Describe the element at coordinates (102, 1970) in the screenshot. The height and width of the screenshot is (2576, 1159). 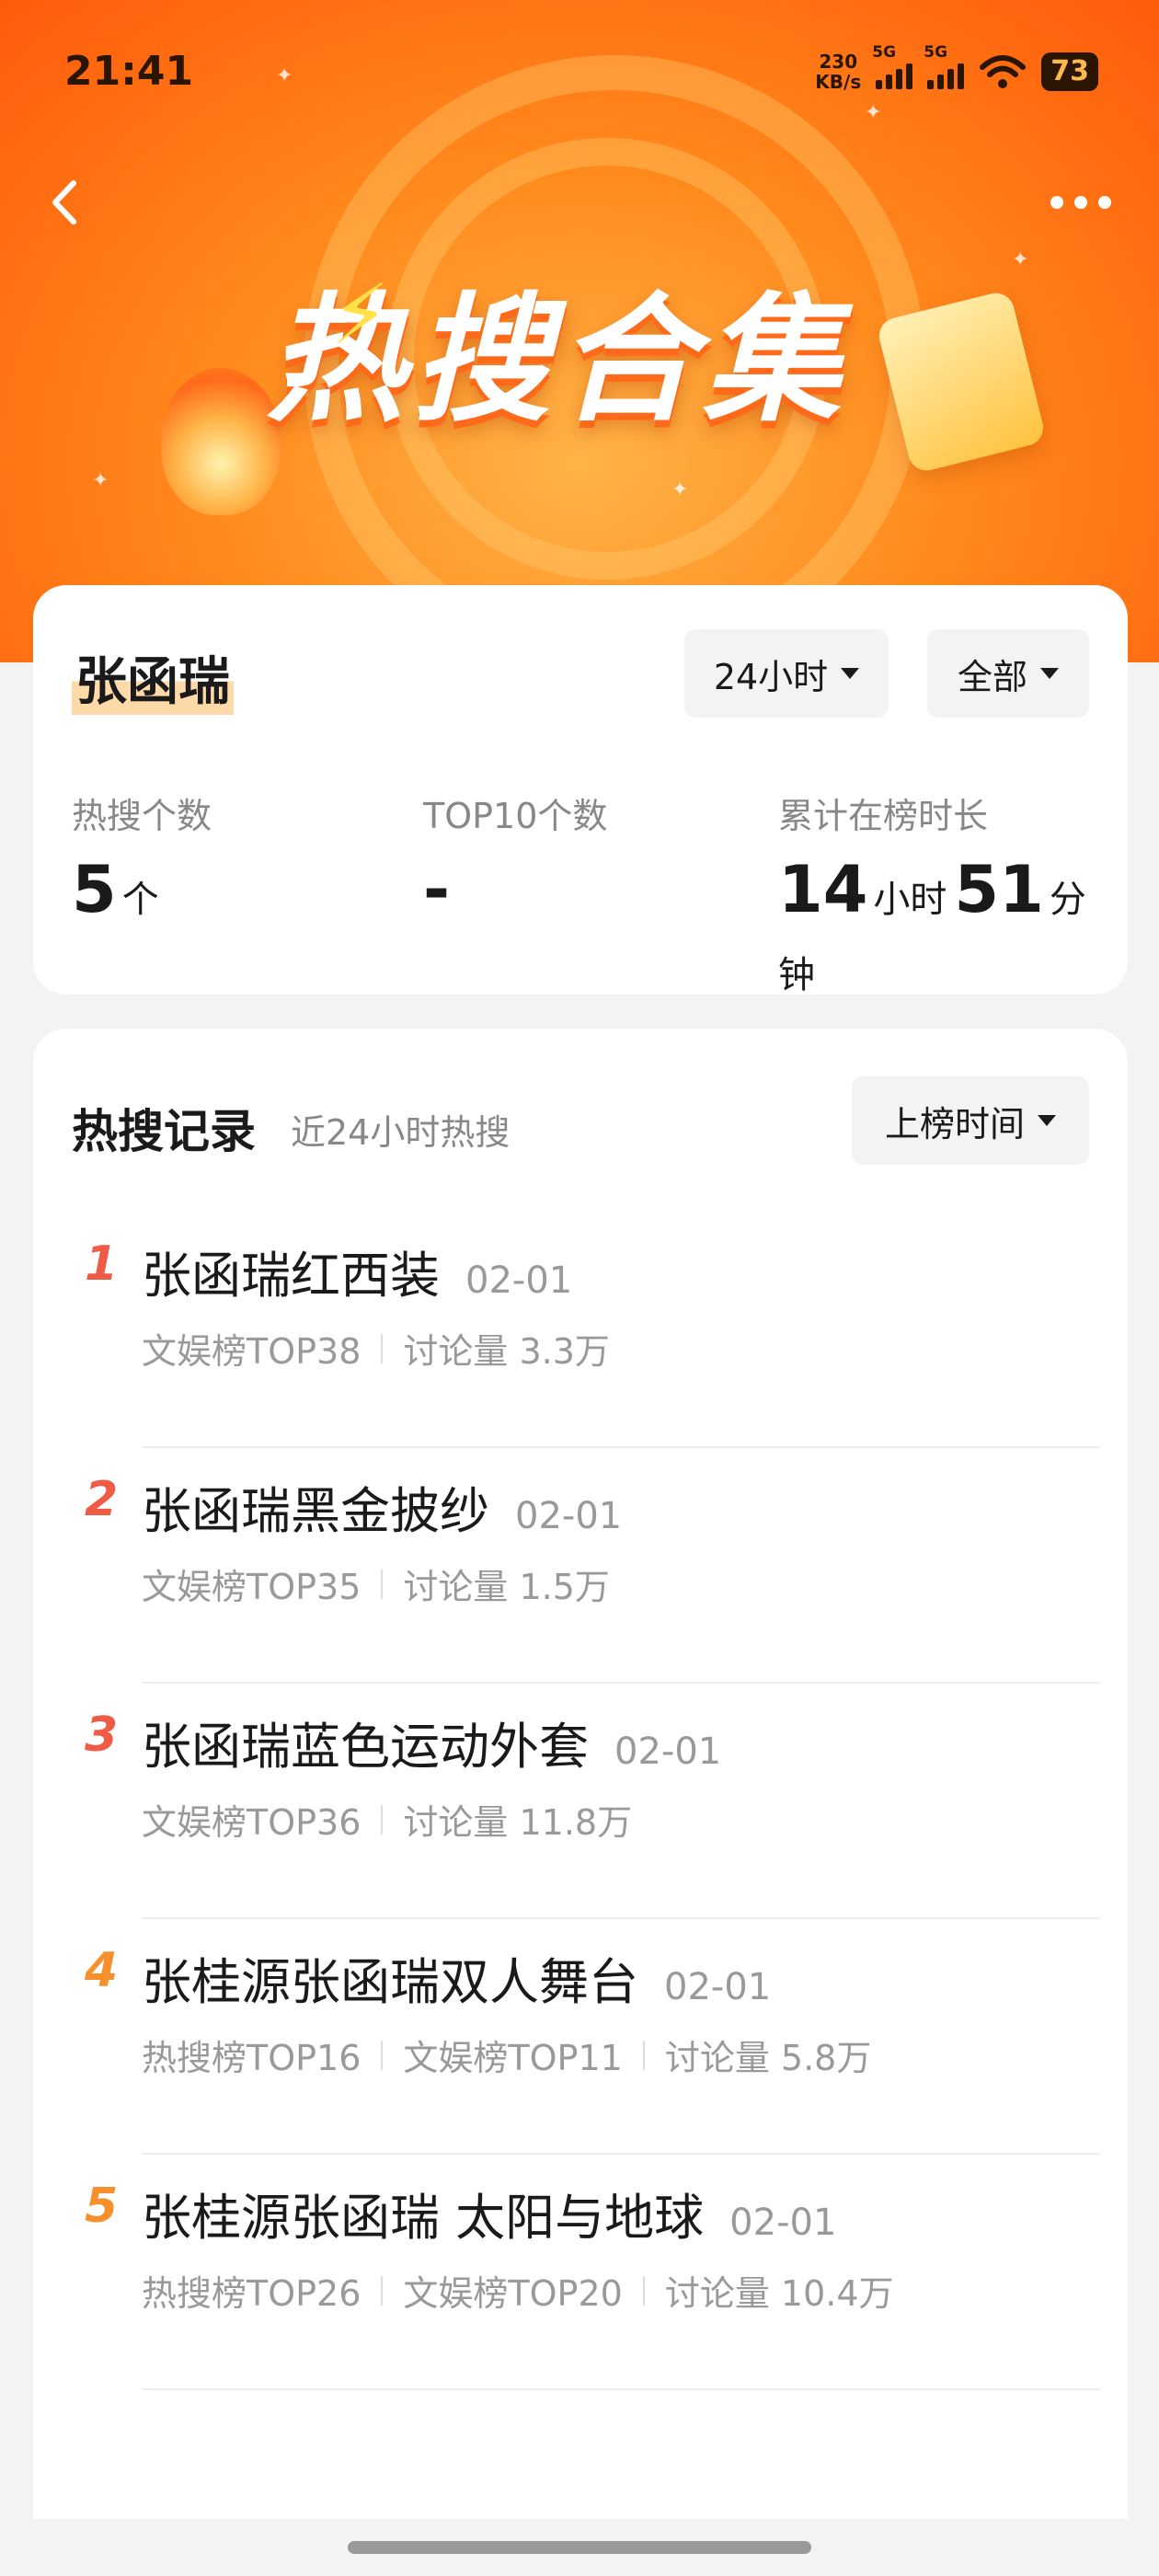
I see `rank-number: 4` at that location.